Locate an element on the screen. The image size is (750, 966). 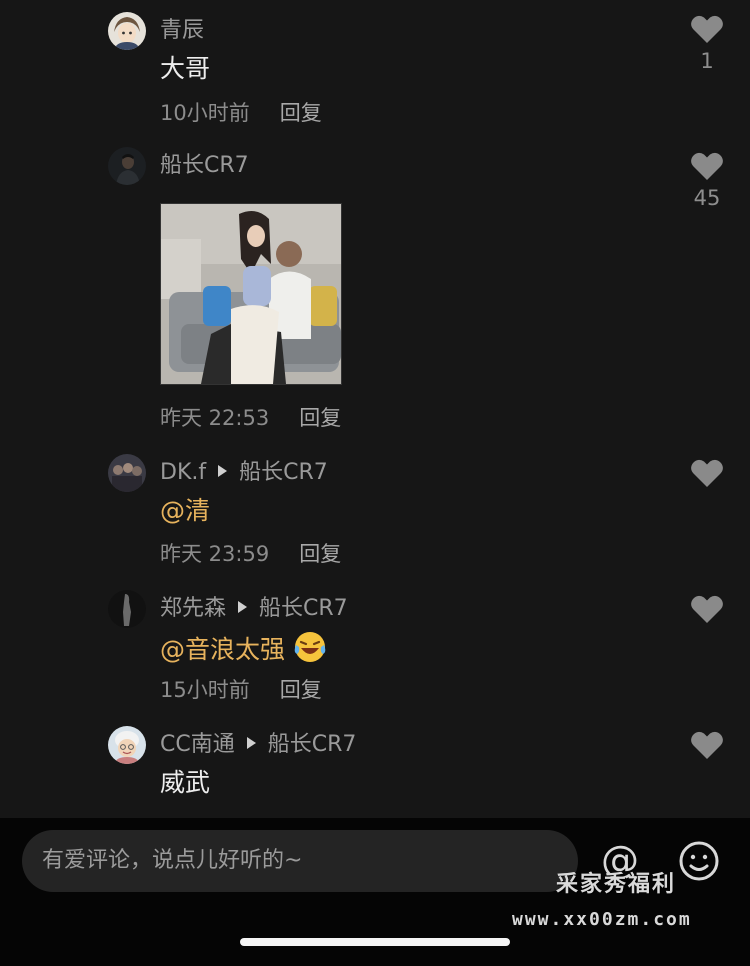
username-label: 船长CR7 is located at coordinates (204, 165).